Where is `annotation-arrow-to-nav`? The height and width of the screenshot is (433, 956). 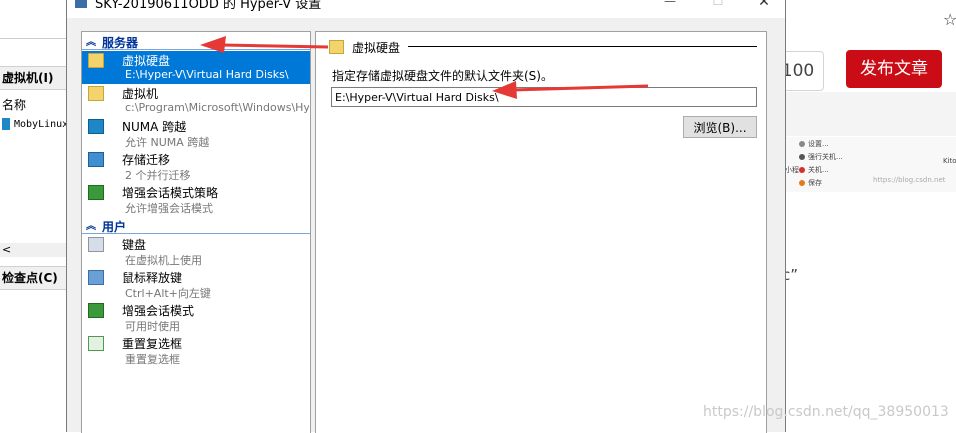
annotation-arrow-to-nav is located at coordinates (264, 44).